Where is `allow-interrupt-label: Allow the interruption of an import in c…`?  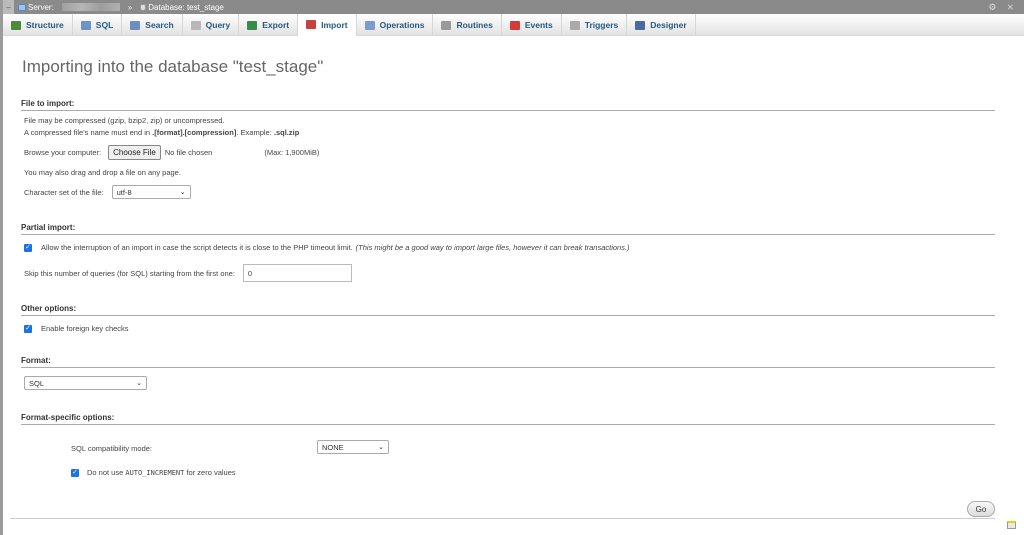 allow-interrupt-label: Allow the interruption of an import in c… is located at coordinates (197, 247).